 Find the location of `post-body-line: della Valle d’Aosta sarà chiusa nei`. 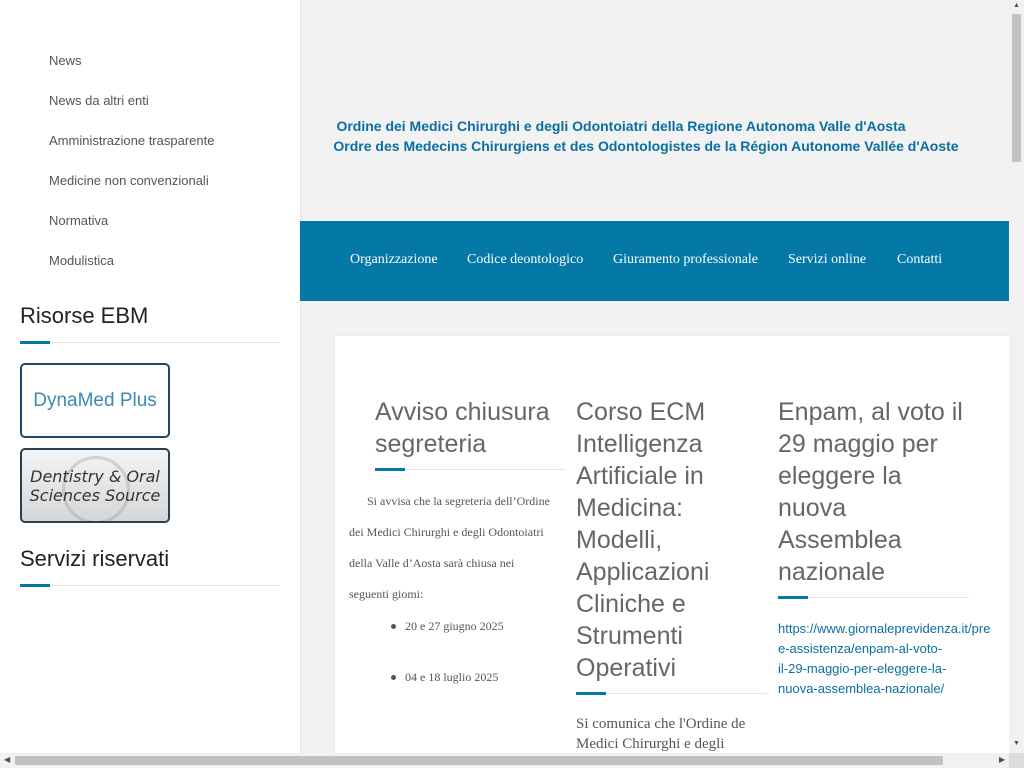

post-body-line: della Valle d’Aosta sarà chiusa nei is located at coordinates (432, 563).